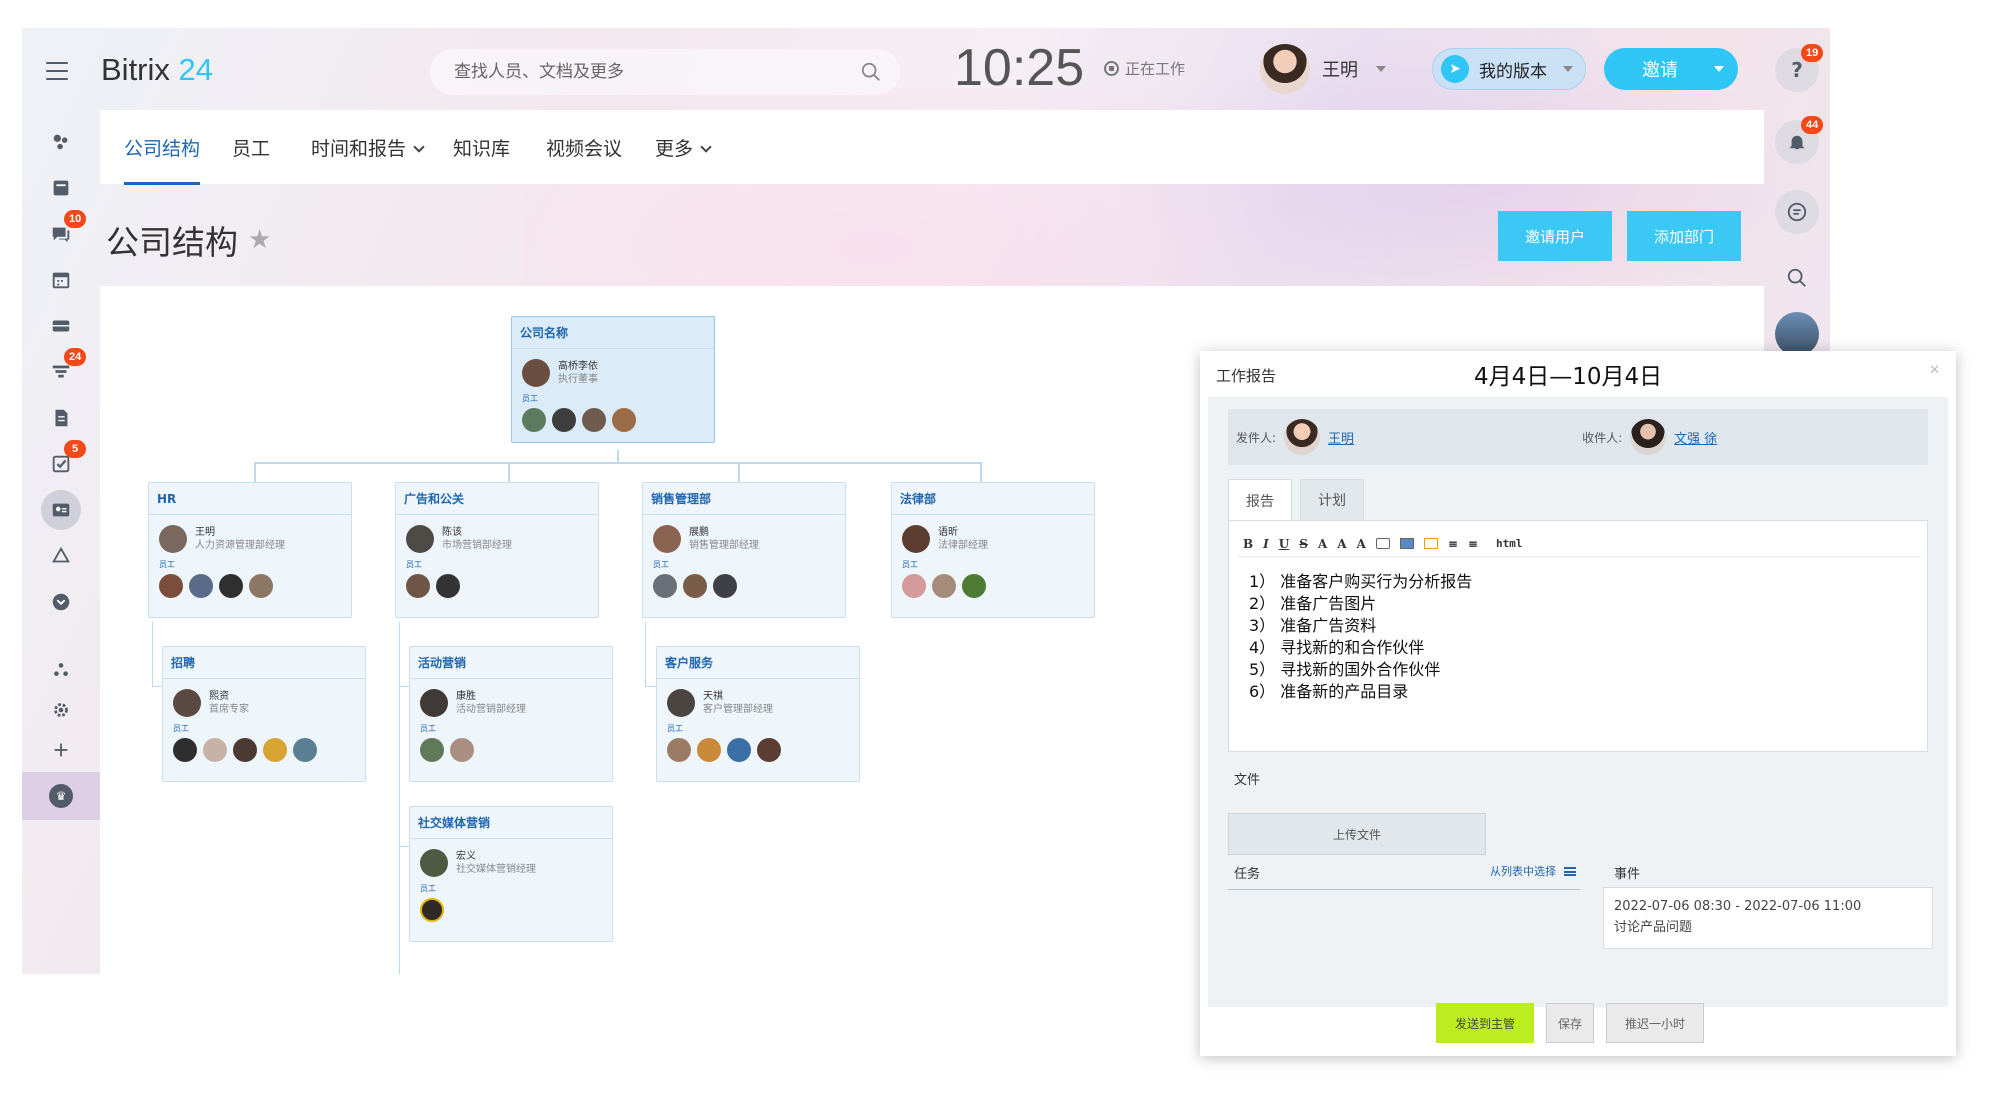  Describe the element at coordinates (61, 710) in the screenshot. I see `sidebar-item-settings` at that location.